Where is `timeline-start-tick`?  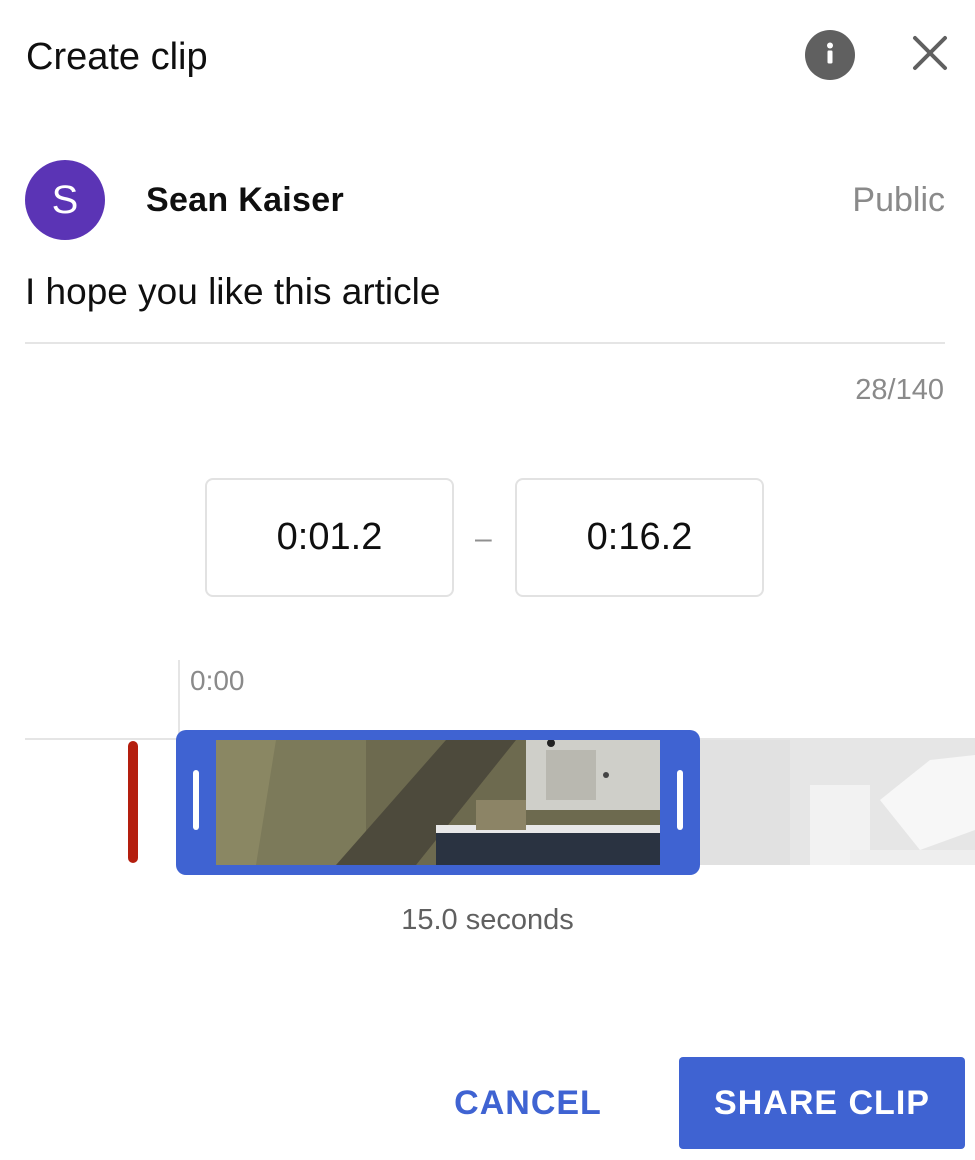
timeline-start-tick is located at coordinates (179, 699).